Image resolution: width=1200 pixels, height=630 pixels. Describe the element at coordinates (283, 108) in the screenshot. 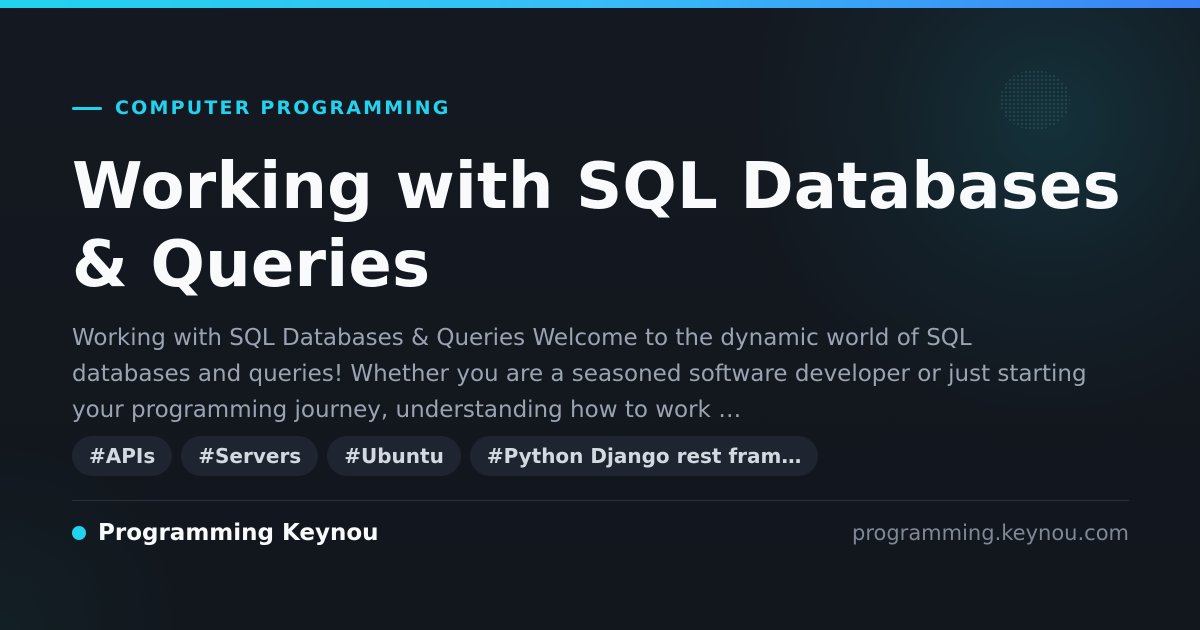

I see `category-label: COMPUTER PROGRAMMING` at that location.